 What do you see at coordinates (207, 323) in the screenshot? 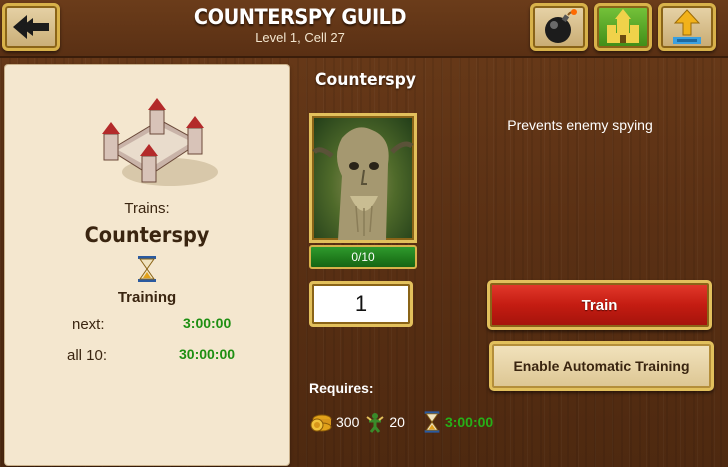
I see `next-time-value: 3:00:00` at bounding box center [207, 323].